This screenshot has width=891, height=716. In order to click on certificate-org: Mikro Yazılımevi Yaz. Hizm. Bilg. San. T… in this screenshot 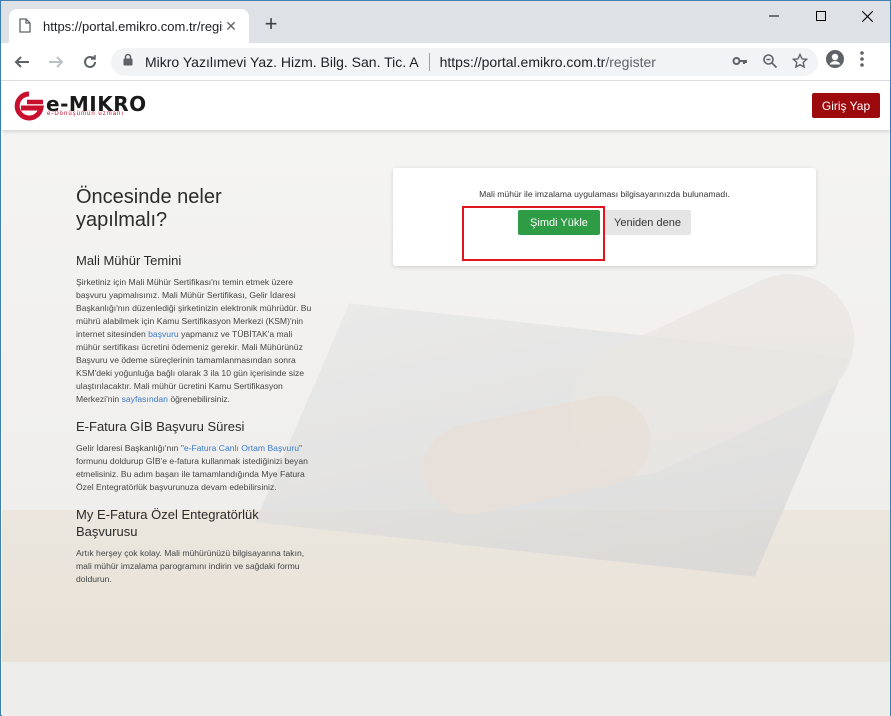, I will do `click(282, 62)`.